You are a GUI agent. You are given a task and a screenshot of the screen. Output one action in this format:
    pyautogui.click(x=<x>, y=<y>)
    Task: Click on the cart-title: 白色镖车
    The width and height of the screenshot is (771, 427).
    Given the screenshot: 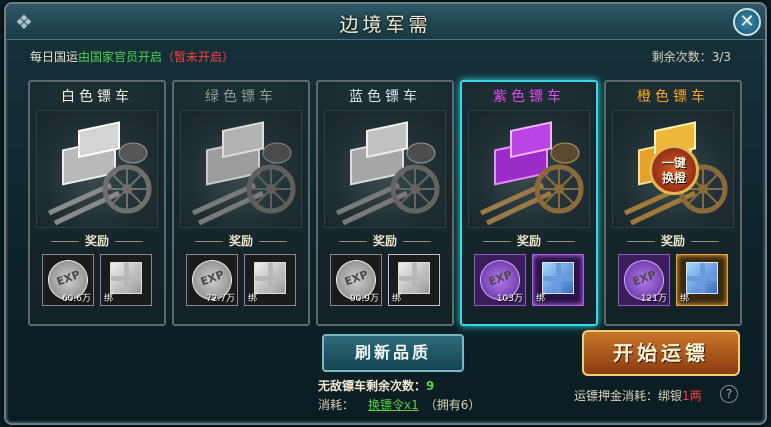 What is the action you would take?
    pyautogui.click(x=97, y=97)
    